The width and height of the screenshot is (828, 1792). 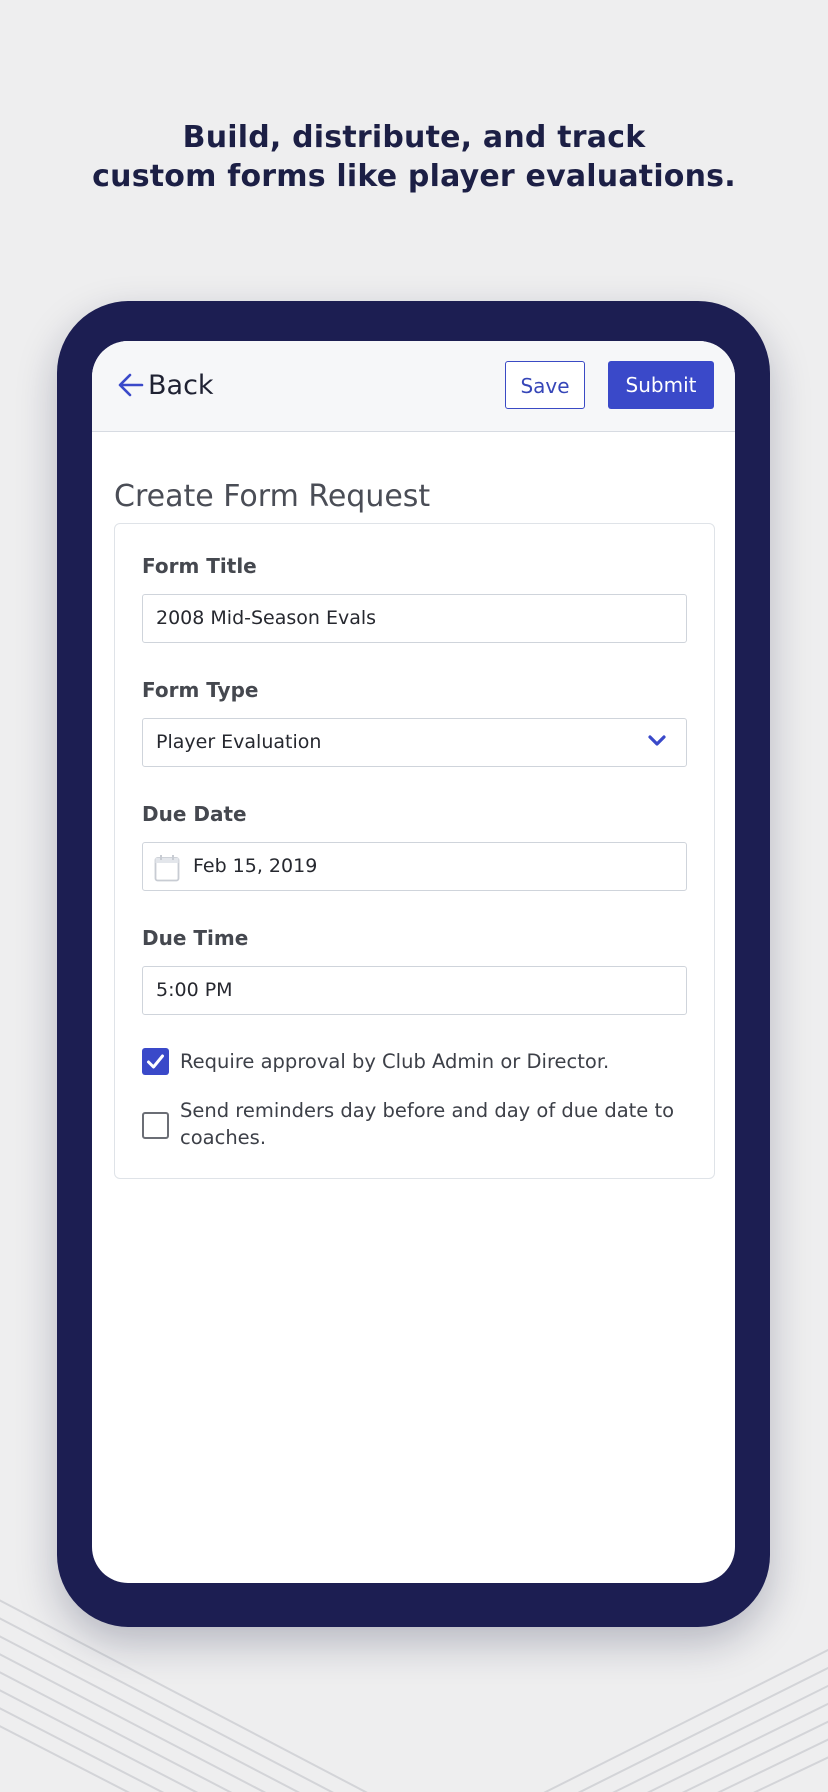 I want to click on due-time-label: Due Time, so click(x=195, y=938).